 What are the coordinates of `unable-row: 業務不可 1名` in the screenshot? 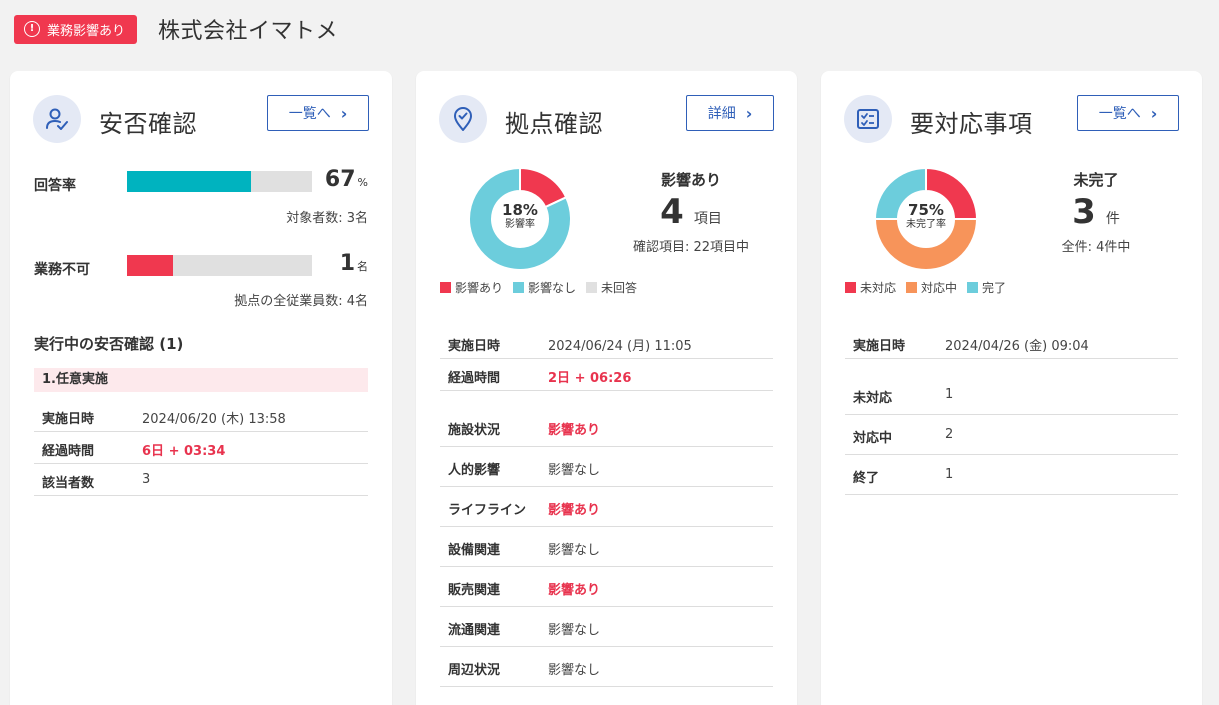 It's located at (201, 268).